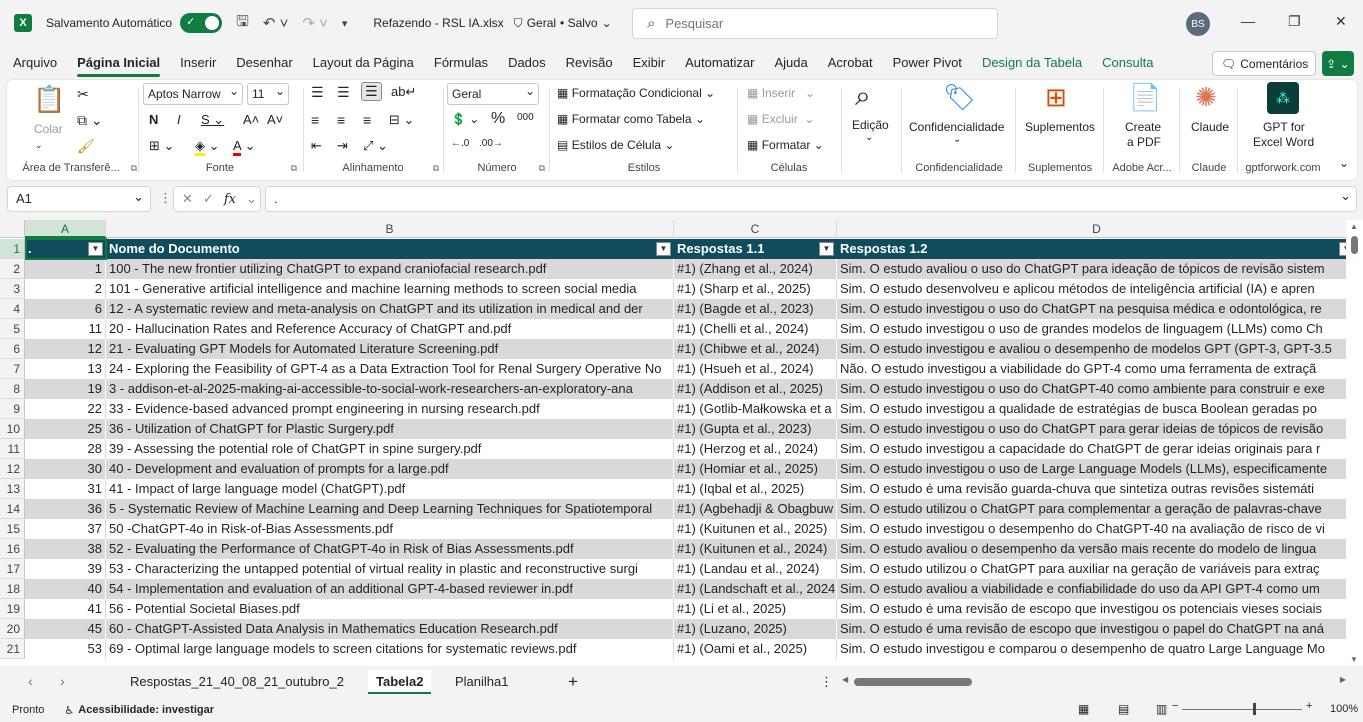 The height and width of the screenshot is (722, 1363). I want to click on scroll-down-icon: ▼, so click(1354, 659).